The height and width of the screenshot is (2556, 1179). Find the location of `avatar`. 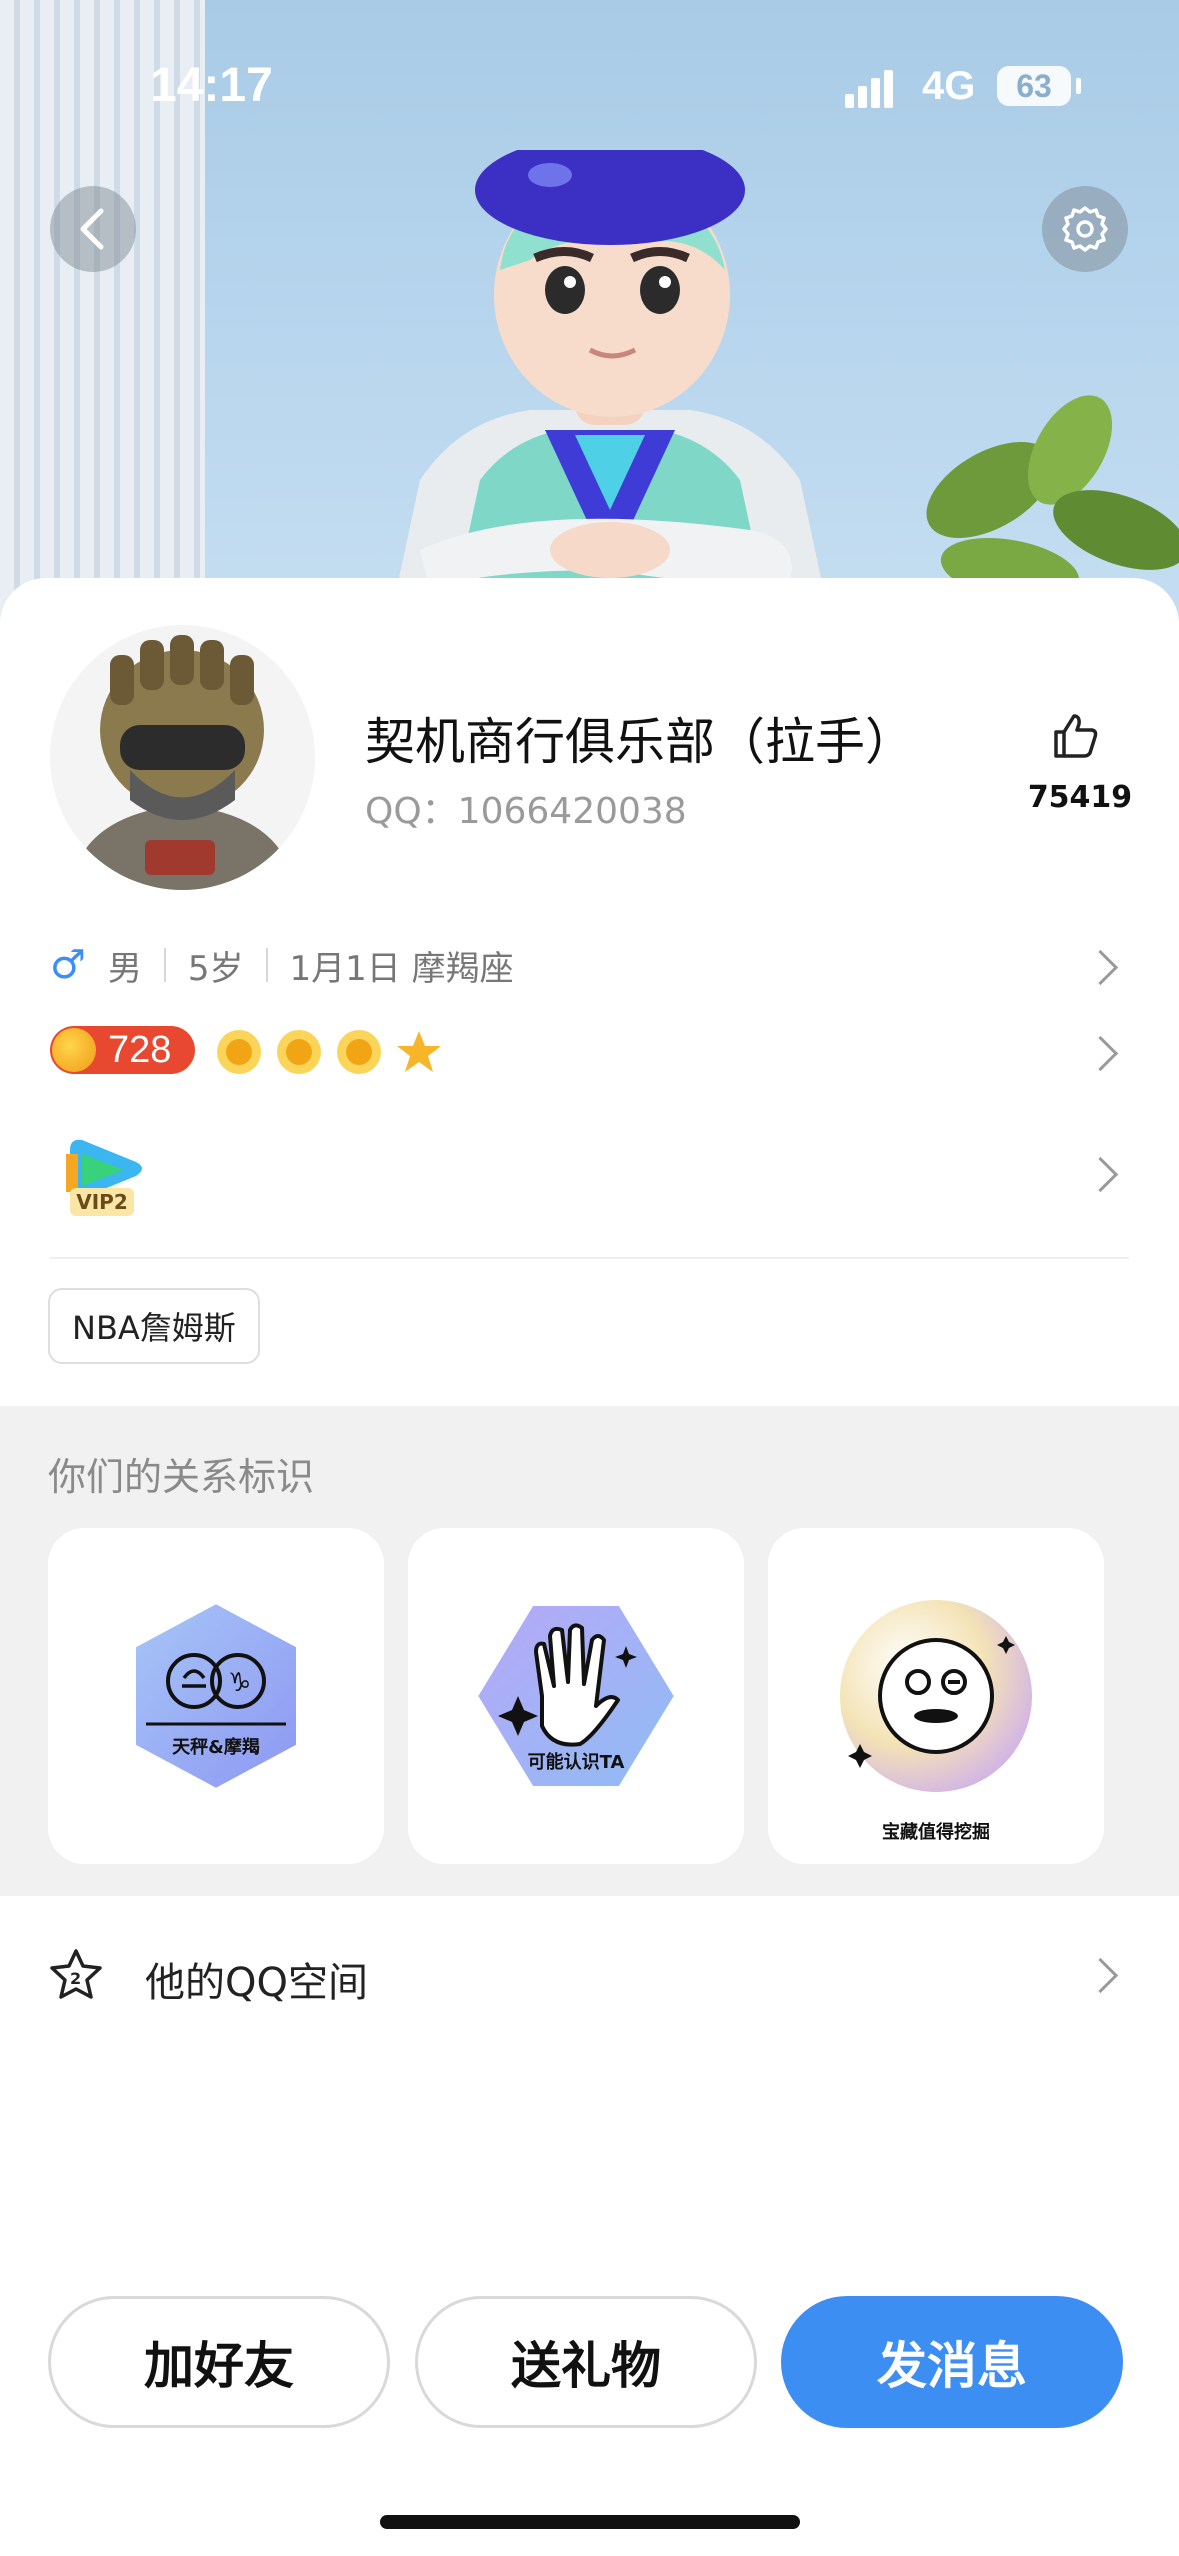

avatar is located at coordinates (182, 757).